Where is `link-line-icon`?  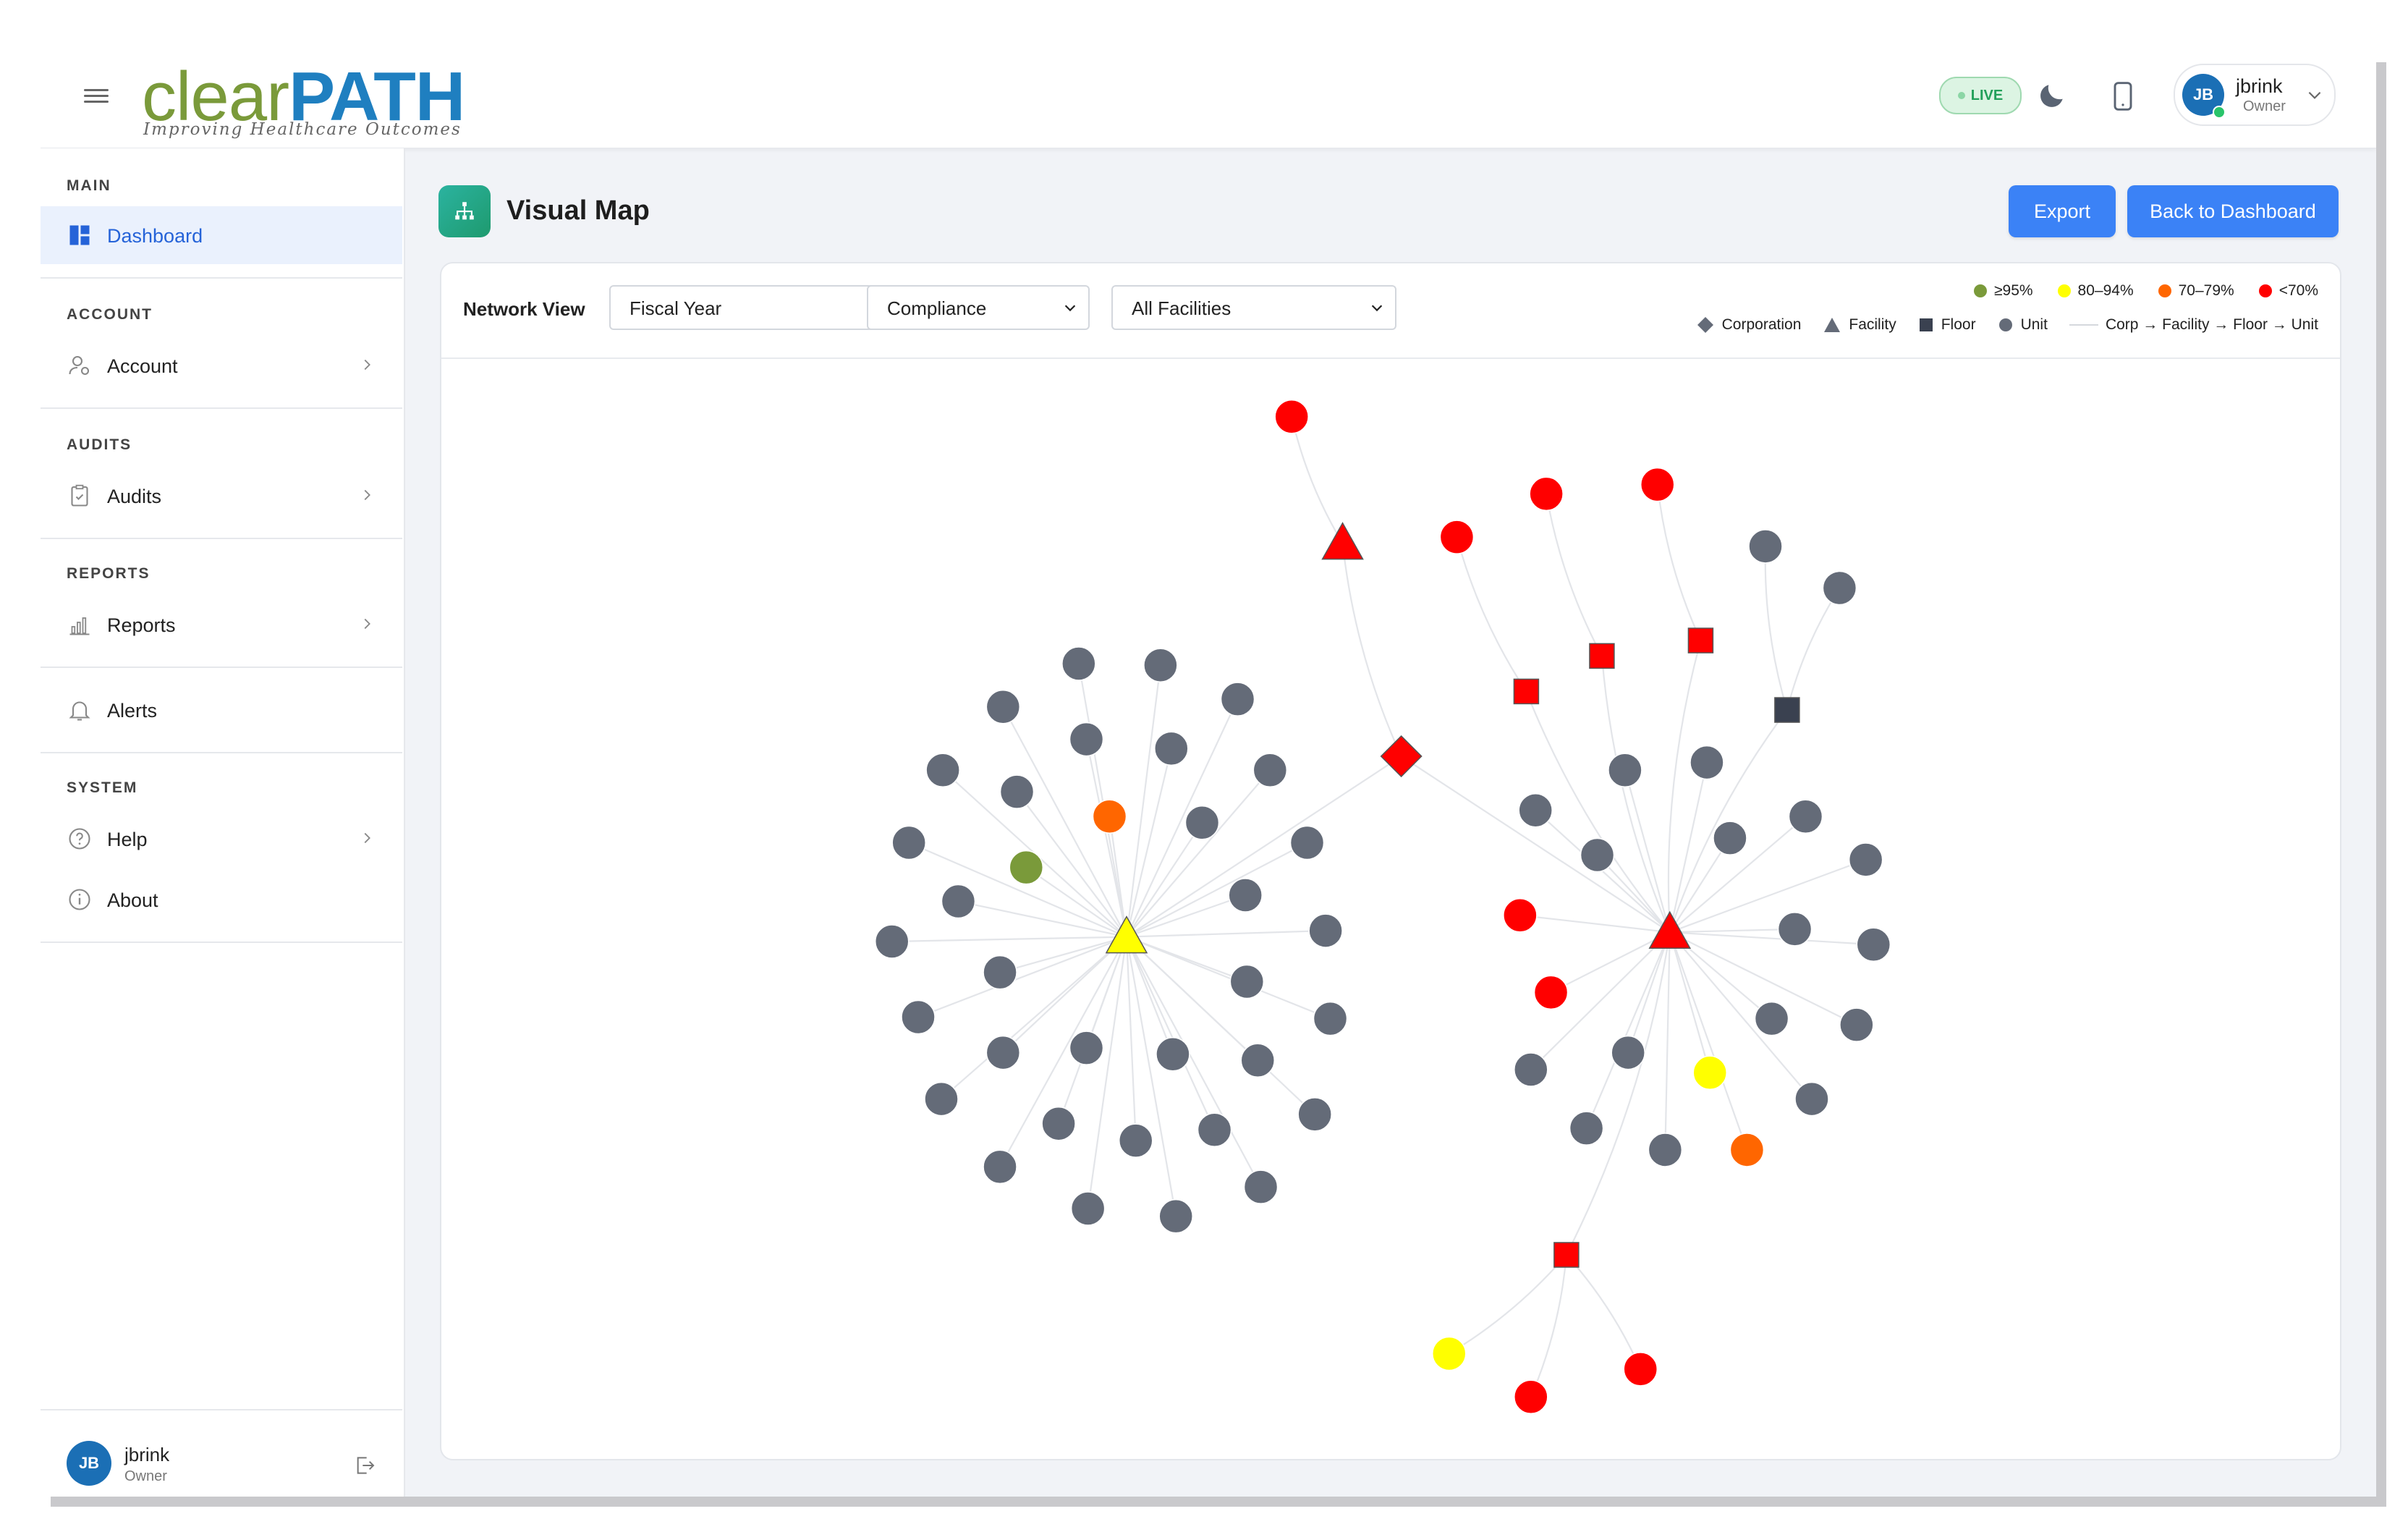
link-line-icon is located at coordinates (2083, 325).